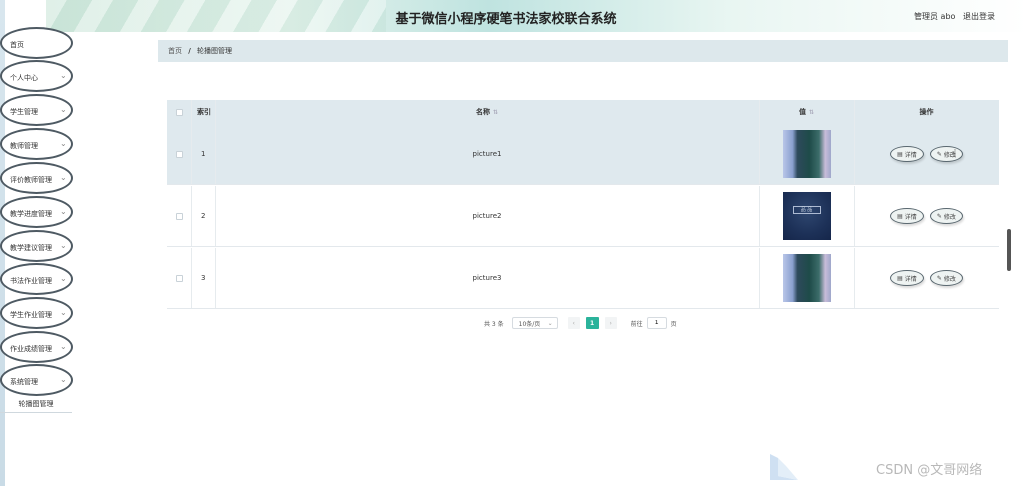 The height and width of the screenshot is (486, 1028). Describe the element at coordinates (487, 216) in the screenshot. I see `row-name: picture2` at that location.